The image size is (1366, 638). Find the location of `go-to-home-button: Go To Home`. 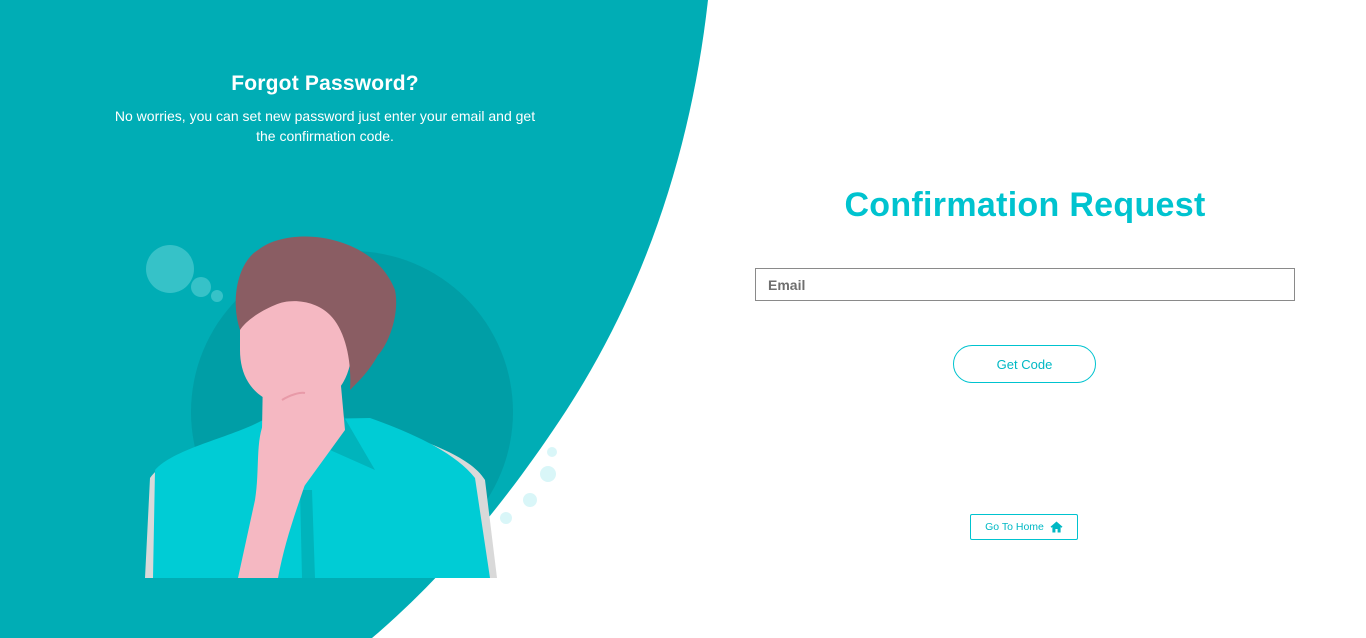

go-to-home-button: Go To Home is located at coordinates (1024, 527).